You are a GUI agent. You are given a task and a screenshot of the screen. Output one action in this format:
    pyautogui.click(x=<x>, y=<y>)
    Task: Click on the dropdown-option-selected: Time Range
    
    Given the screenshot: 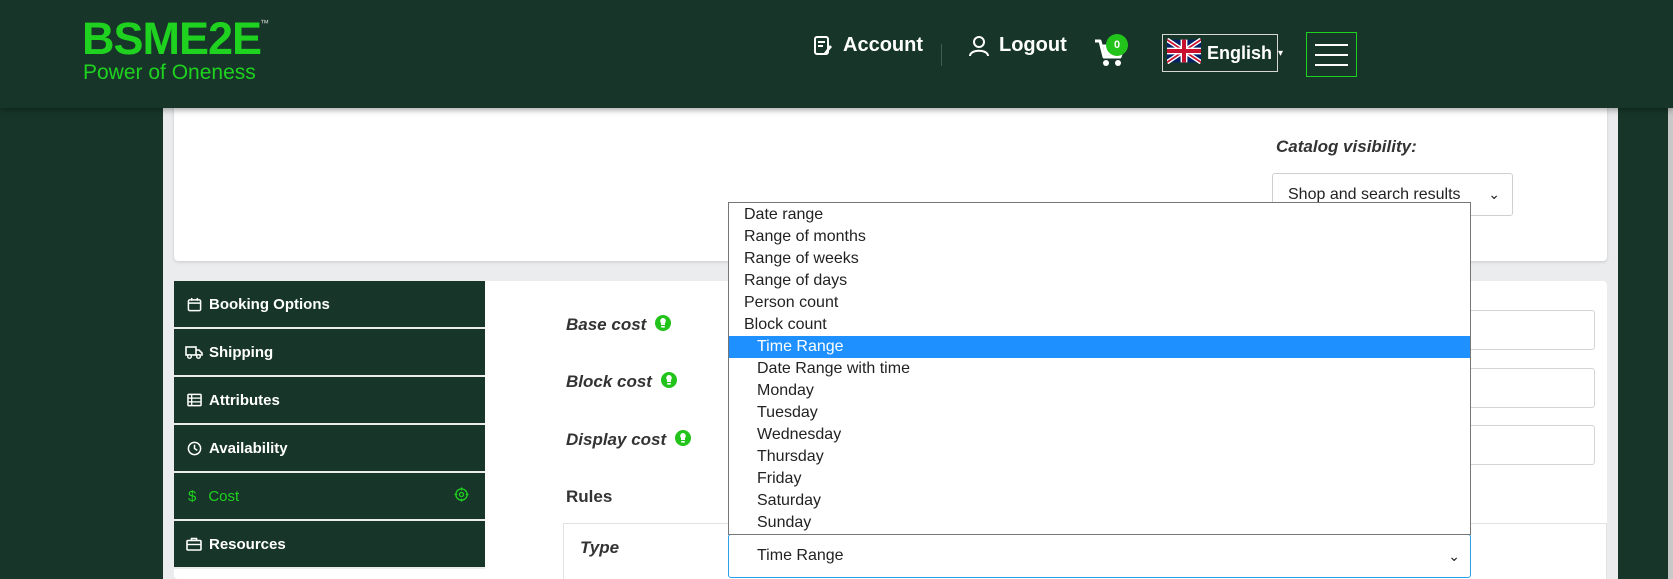 What is the action you would take?
    pyautogui.click(x=1099, y=347)
    